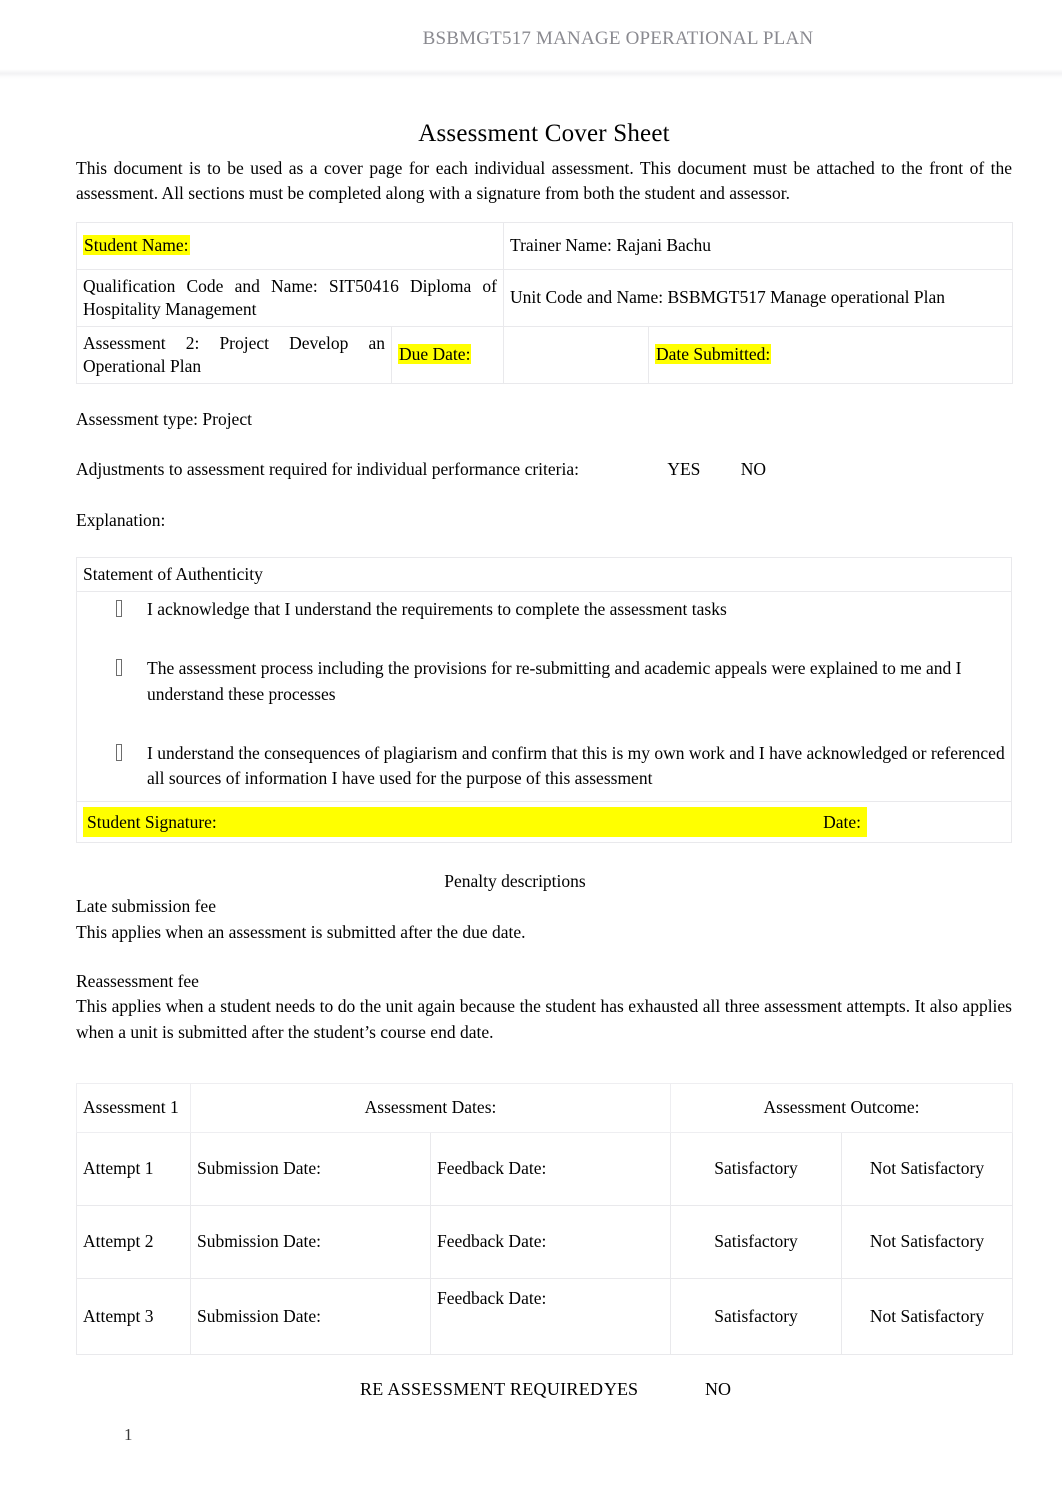 The width and height of the screenshot is (1062, 1506). I want to click on adjustments-yes-option: YES, so click(683, 469).